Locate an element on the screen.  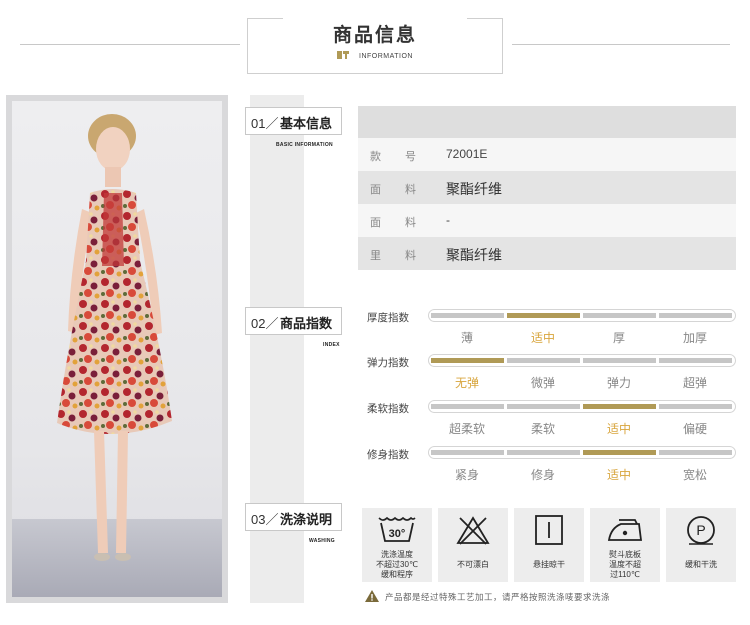
index-option: 加厚 is located at coordinates (694, 338).